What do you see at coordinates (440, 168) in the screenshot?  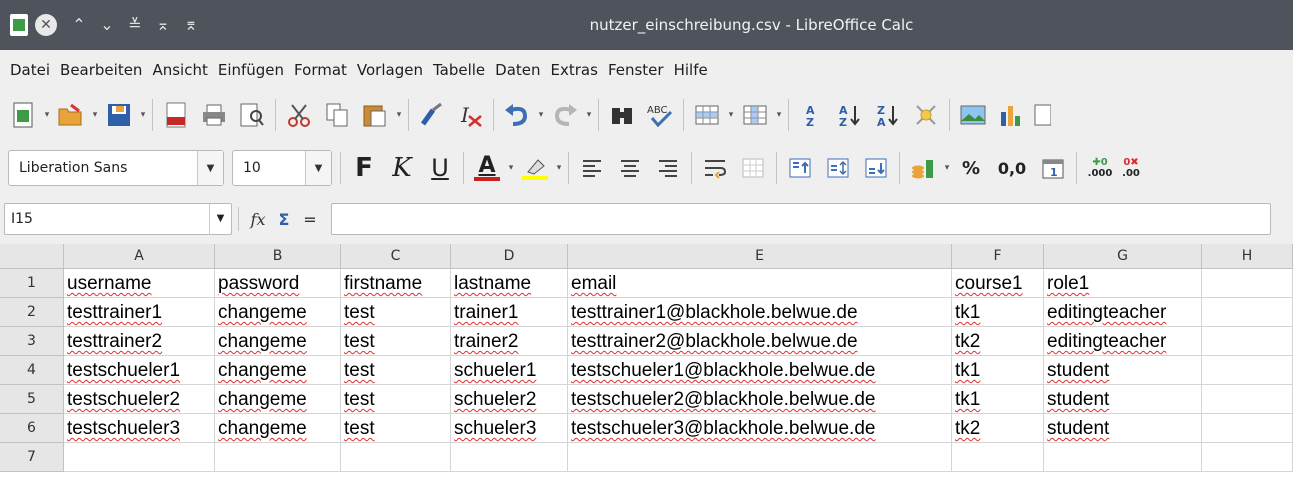 I see `underline-button: U` at bounding box center [440, 168].